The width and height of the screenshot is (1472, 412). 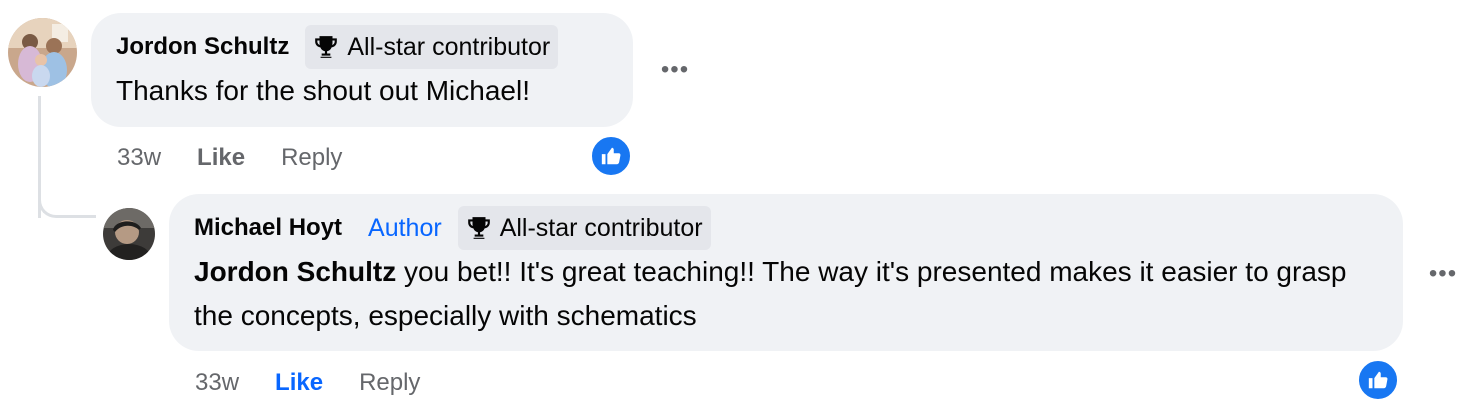 I want to click on author-name: Jordon Schultz, so click(x=202, y=47).